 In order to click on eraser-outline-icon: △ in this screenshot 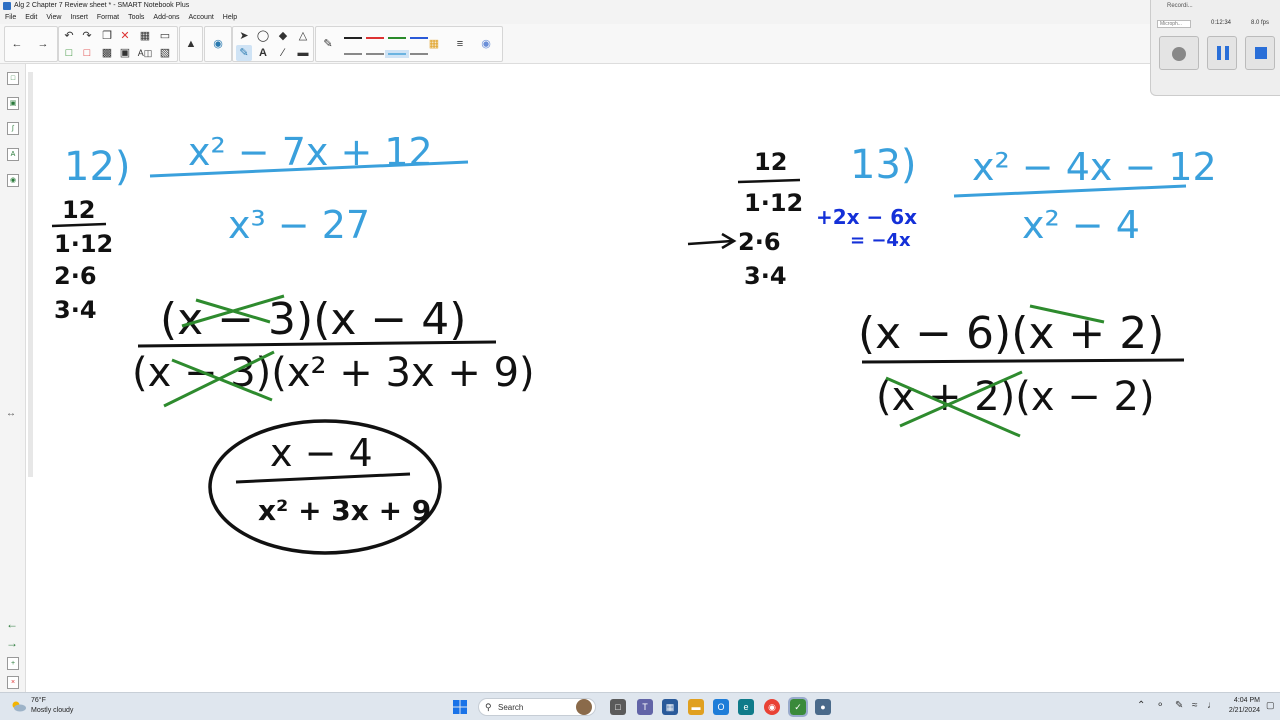, I will do `click(303, 36)`.